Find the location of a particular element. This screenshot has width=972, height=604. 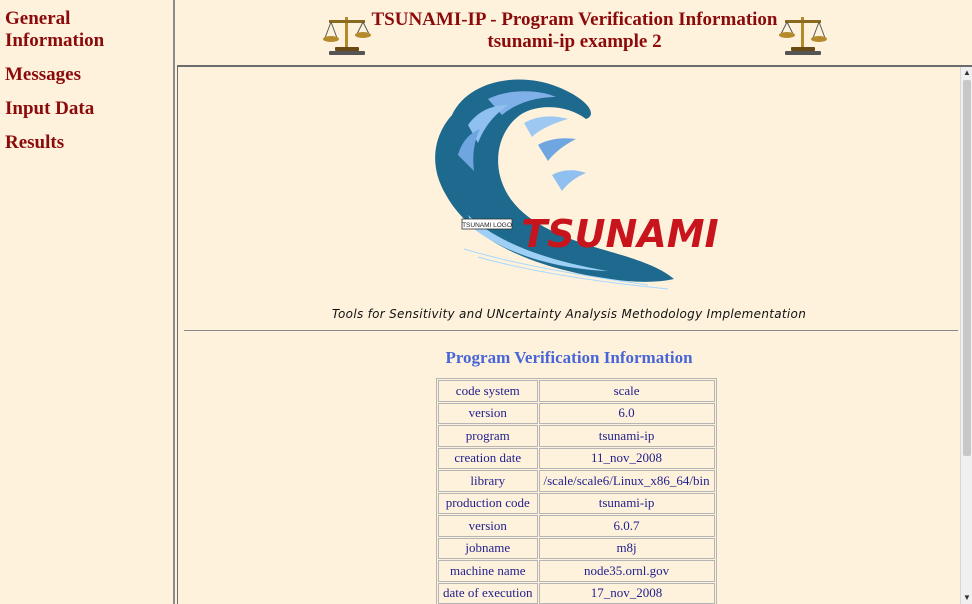

vertical-scrollbar: ▲ ▼ is located at coordinates (966, 335).